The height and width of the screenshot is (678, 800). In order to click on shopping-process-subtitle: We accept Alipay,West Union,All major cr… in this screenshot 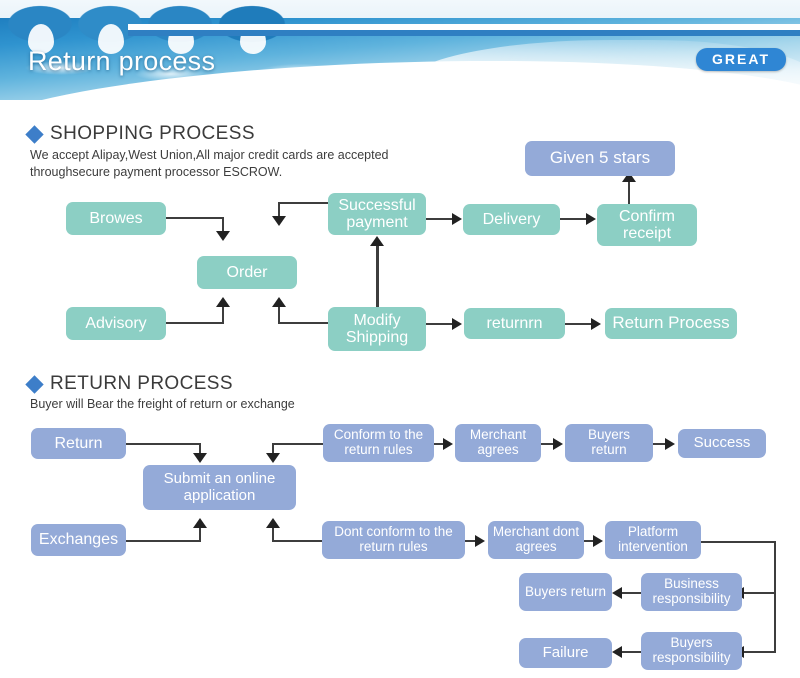, I will do `click(209, 164)`.